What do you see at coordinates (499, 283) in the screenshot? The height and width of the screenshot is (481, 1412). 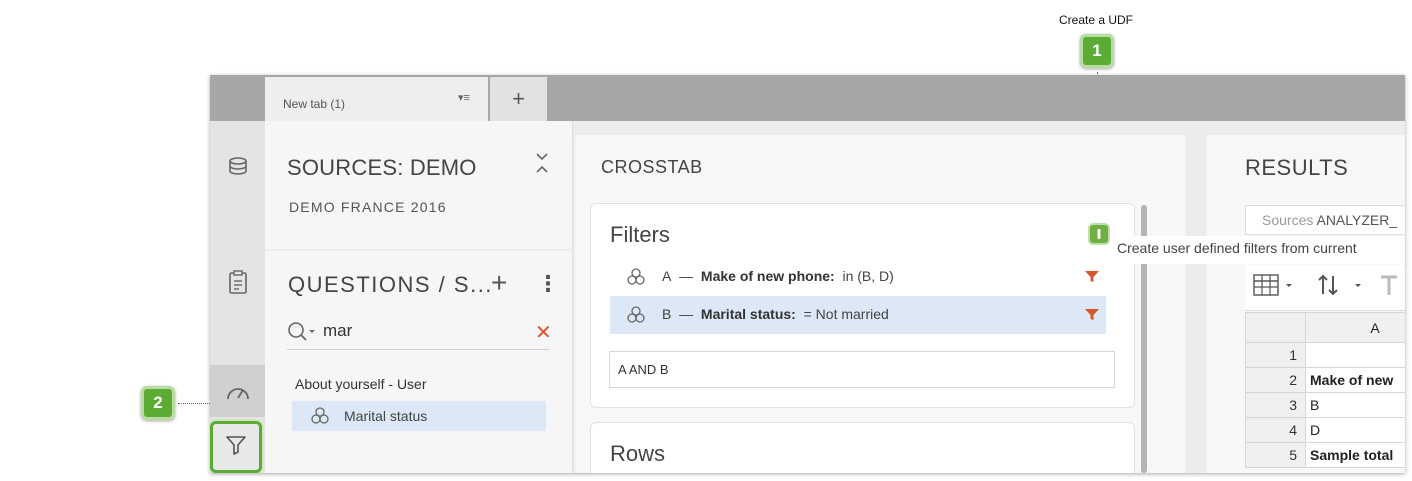 I see `add-question-button: +` at bounding box center [499, 283].